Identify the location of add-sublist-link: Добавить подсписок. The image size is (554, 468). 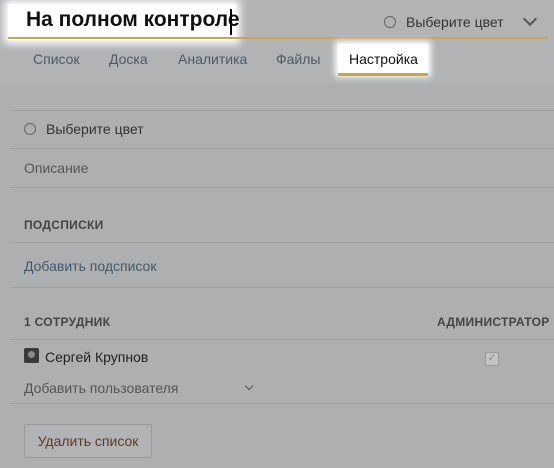
(90, 266).